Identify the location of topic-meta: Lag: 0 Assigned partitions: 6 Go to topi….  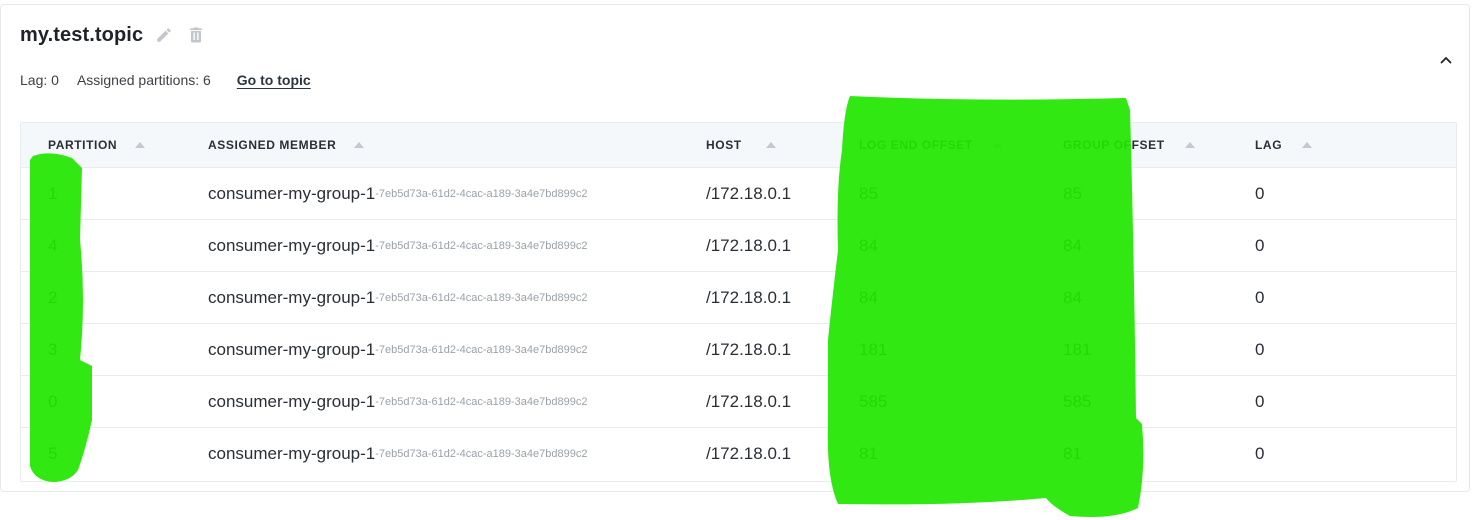
(165, 80).